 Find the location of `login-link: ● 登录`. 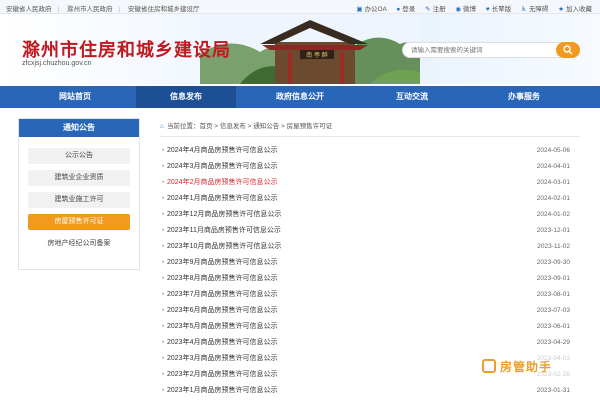

login-link: ● 登录 is located at coordinates (405, 9).